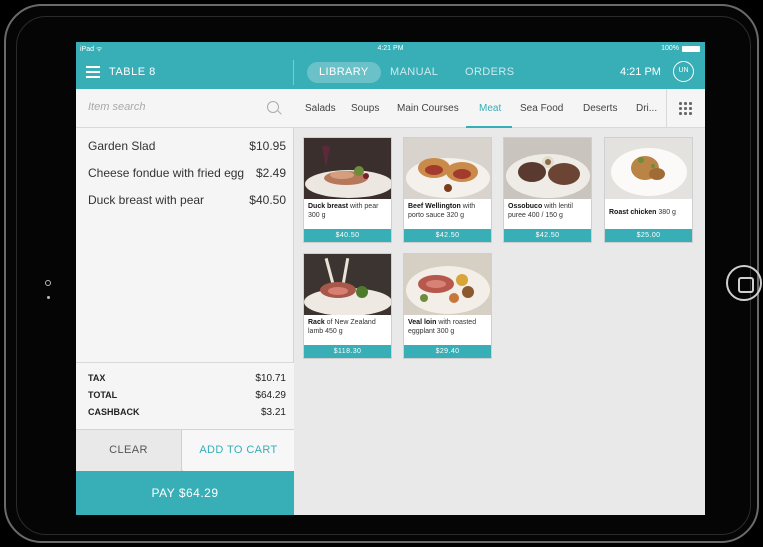 Image resolution: width=763 pixels, height=547 pixels. What do you see at coordinates (683, 71) in the screenshot?
I see `user-avatar: UN` at bounding box center [683, 71].